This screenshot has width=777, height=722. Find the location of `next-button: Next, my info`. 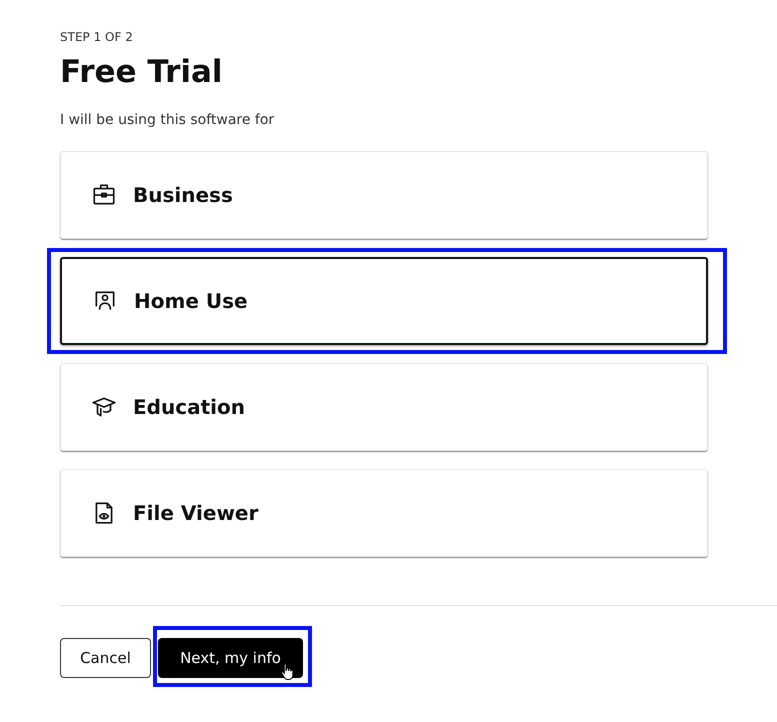

next-button: Next, my info is located at coordinates (230, 658).